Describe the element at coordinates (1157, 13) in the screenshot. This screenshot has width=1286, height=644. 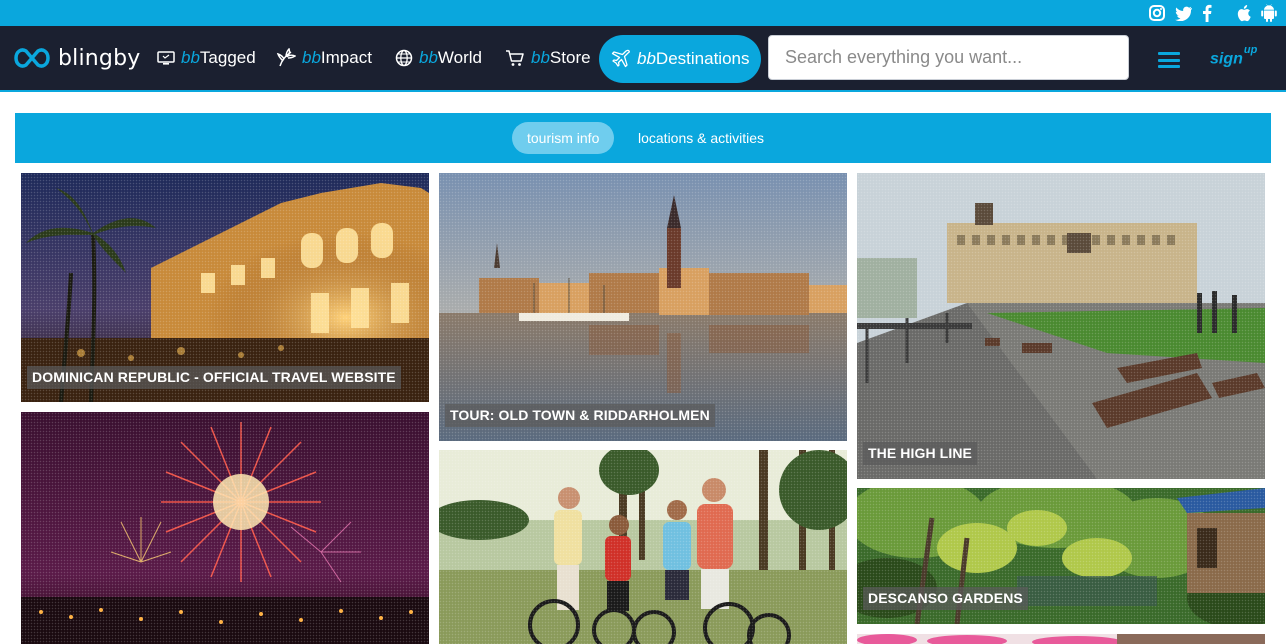
I see `instagram-icon` at that location.